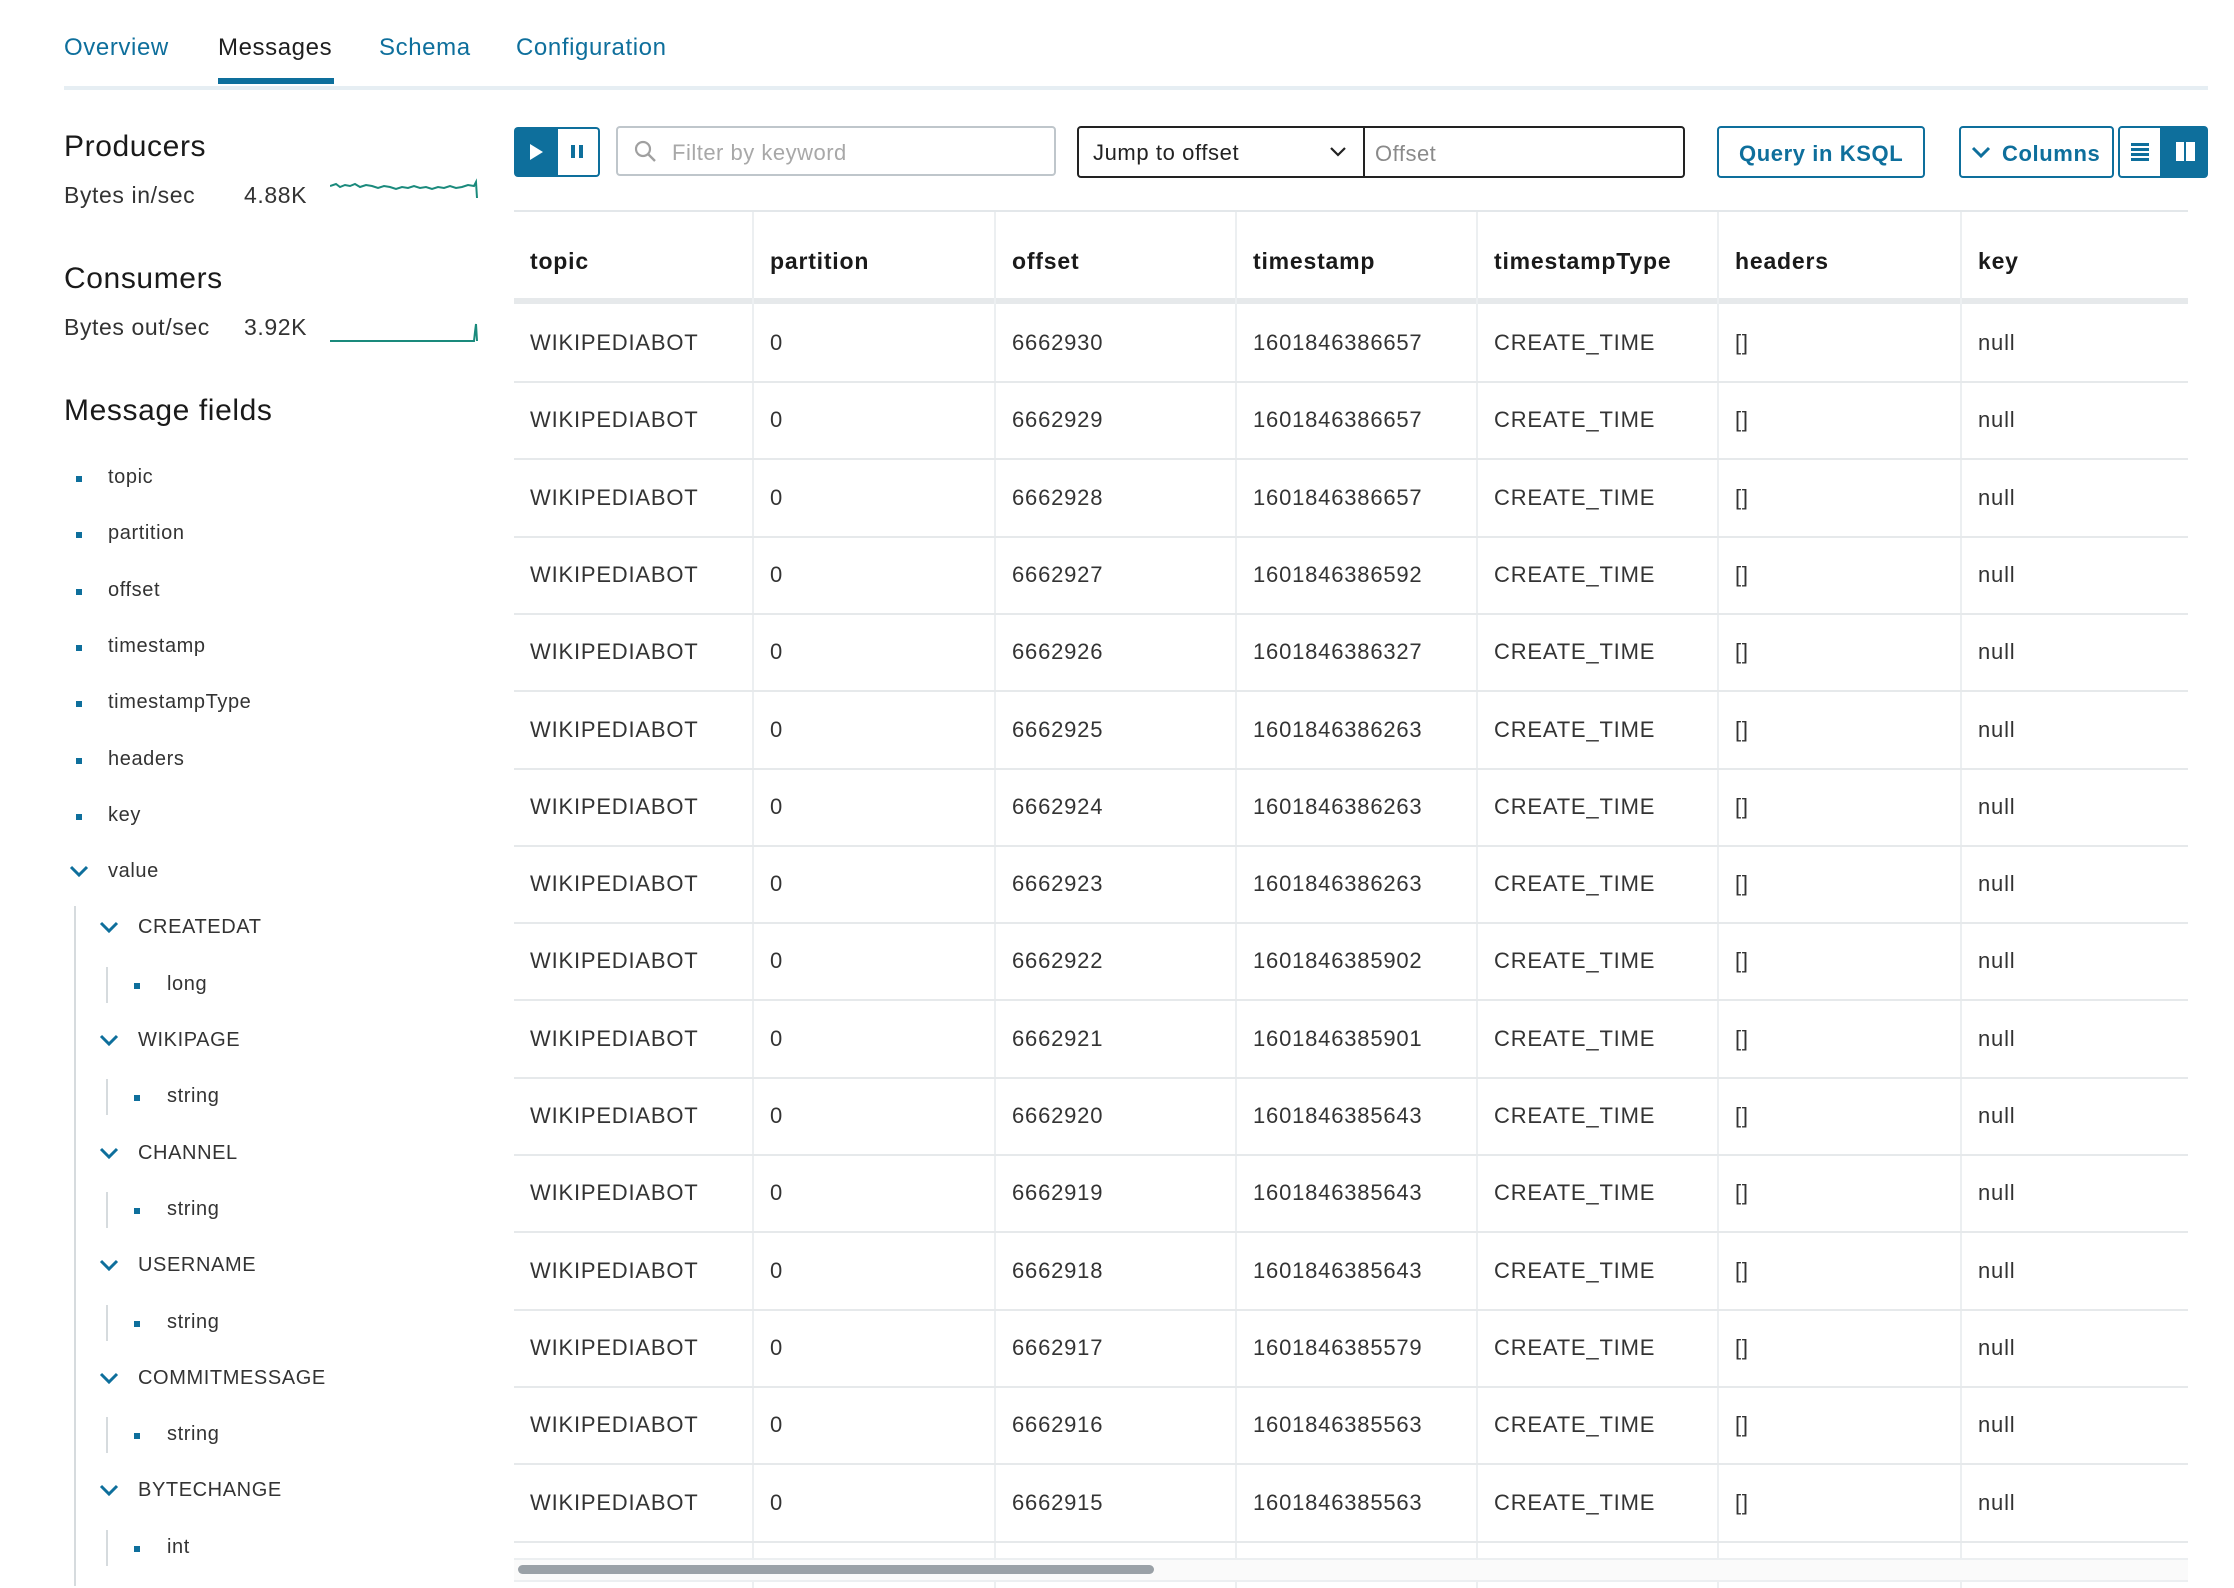 This screenshot has width=2234, height=1588. What do you see at coordinates (579, 152) in the screenshot?
I see `pause-button` at bounding box center [579, 152].